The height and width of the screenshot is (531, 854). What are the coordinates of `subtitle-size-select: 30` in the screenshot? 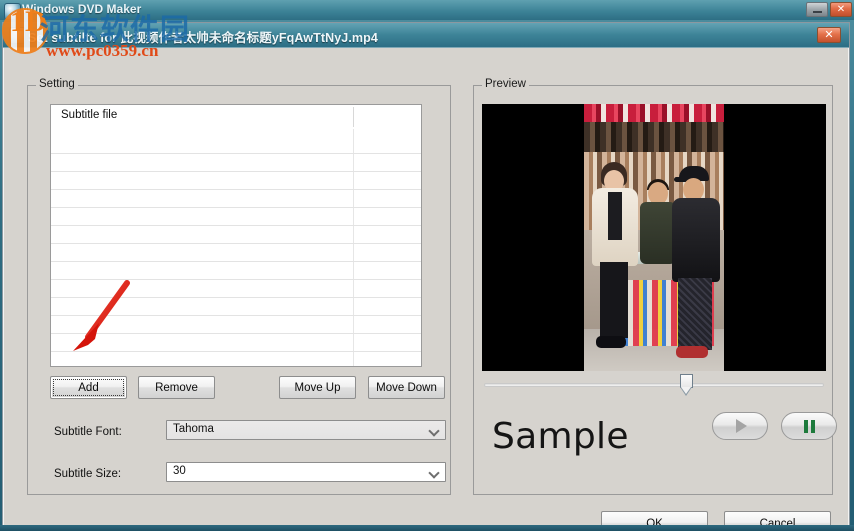 It's located at (306, 472).